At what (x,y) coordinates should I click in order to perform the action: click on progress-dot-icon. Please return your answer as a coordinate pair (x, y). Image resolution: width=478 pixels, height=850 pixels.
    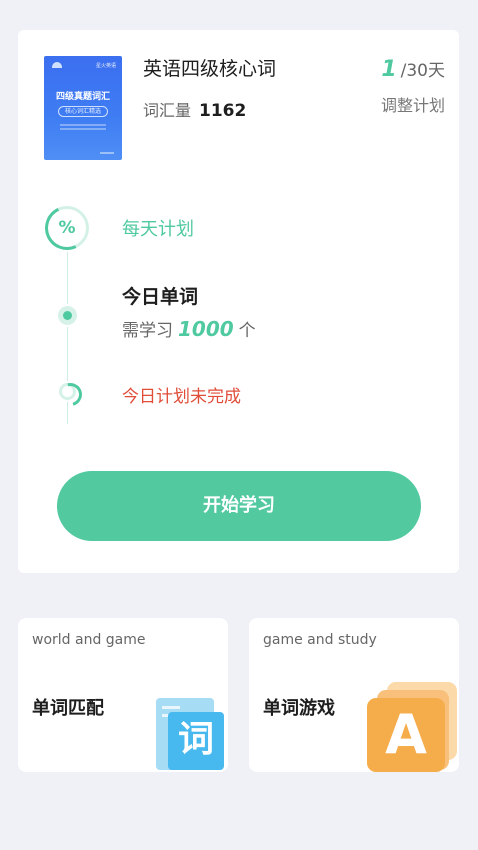
    Looking at the image, I should click on (67, 315).